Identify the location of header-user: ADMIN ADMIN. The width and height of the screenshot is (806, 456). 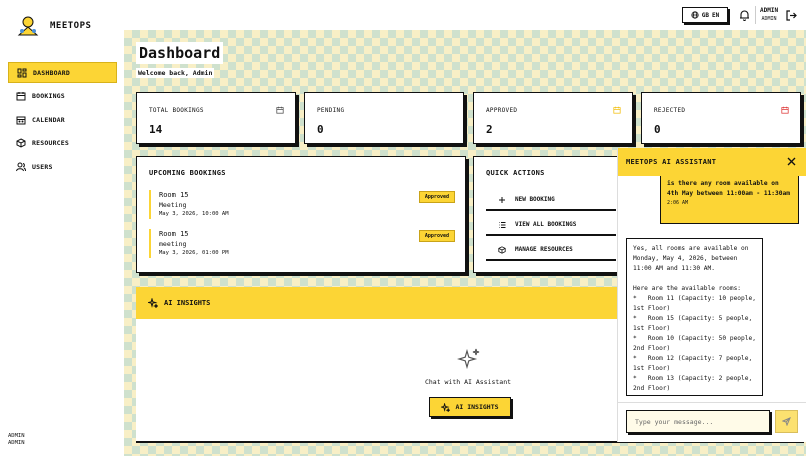
(769, 15).